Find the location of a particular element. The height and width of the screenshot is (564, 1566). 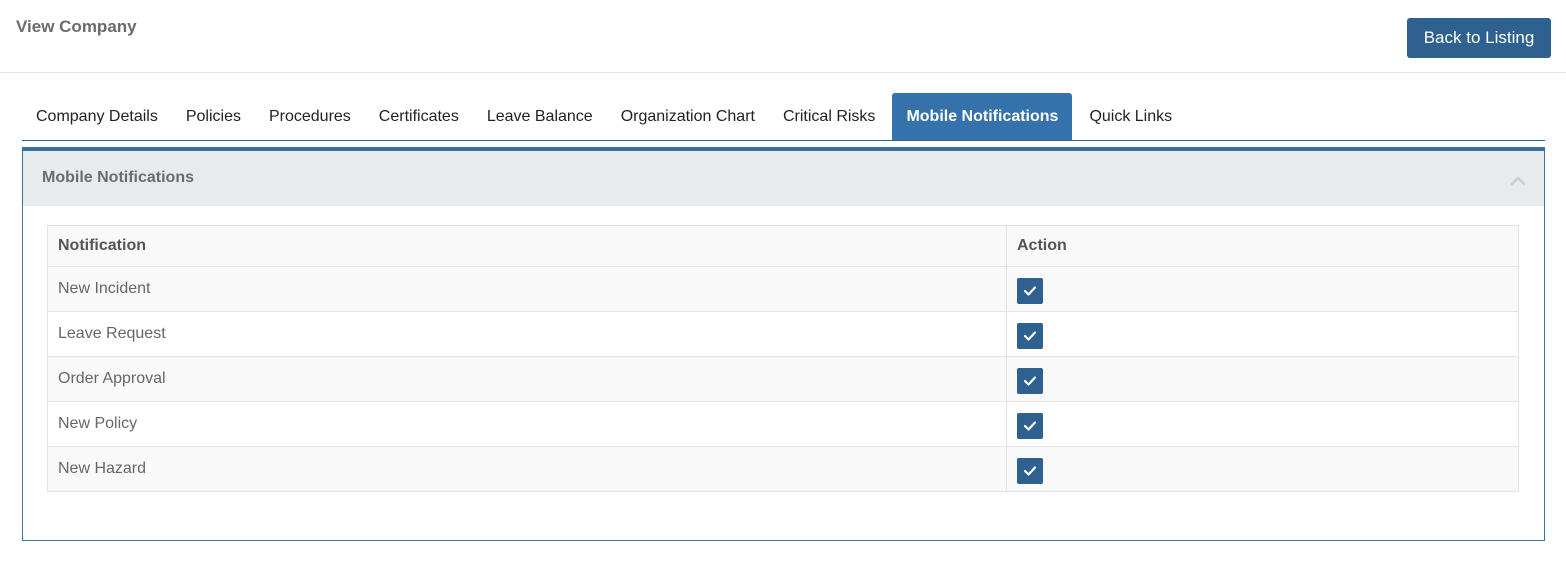

chevron-up-icon is located at coordinates (1518, 179).